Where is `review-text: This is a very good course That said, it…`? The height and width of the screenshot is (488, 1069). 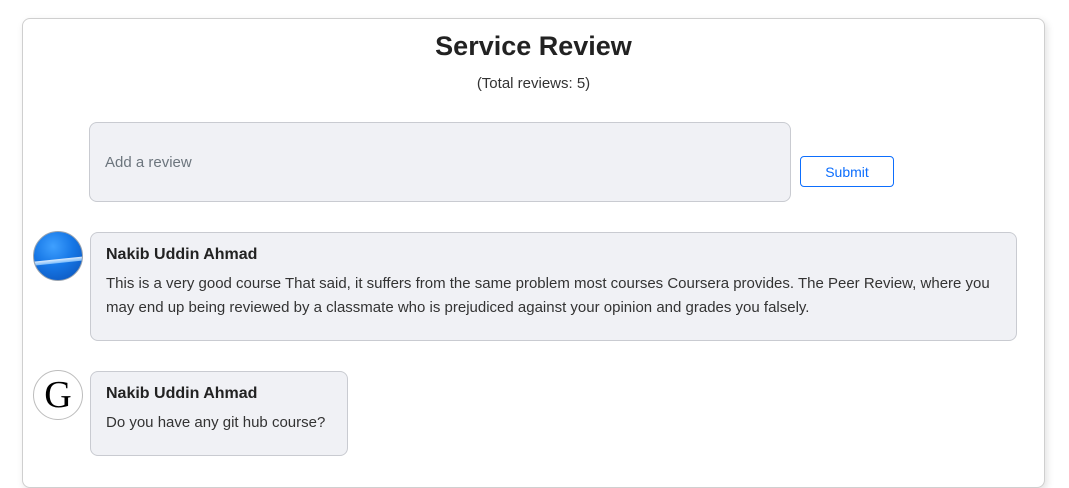 review-text: This is a very good course That said, it… is located at coordinates (548, 295).